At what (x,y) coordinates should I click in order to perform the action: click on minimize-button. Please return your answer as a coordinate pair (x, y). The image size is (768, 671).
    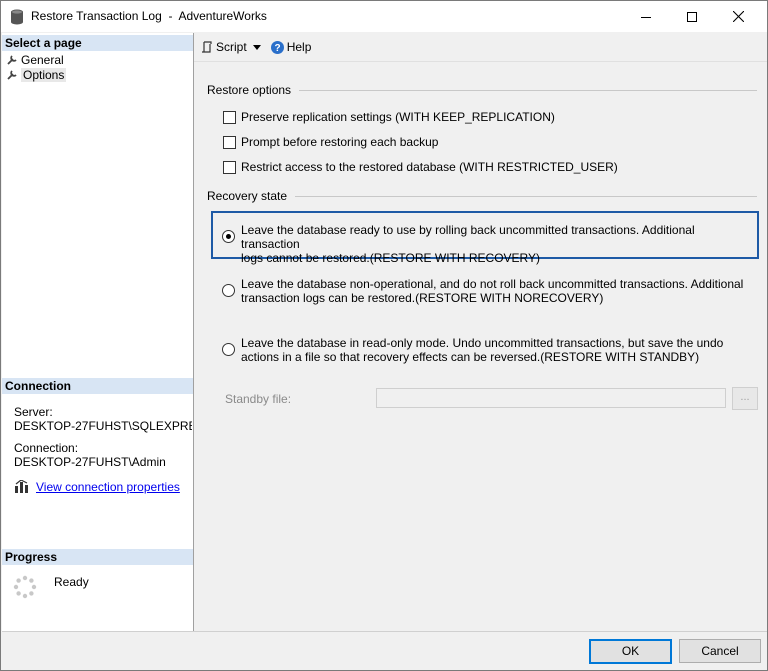
    Looking at the image, I should click on (646, 16).